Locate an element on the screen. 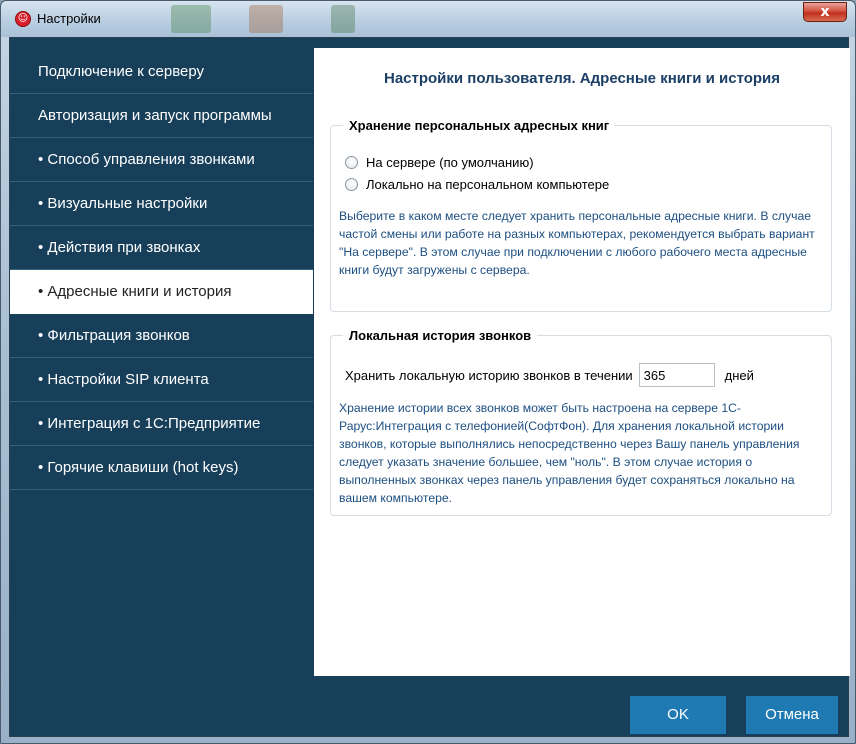  radio-label: На сервере (по умолчанию) is located at coordinates (450, 162).